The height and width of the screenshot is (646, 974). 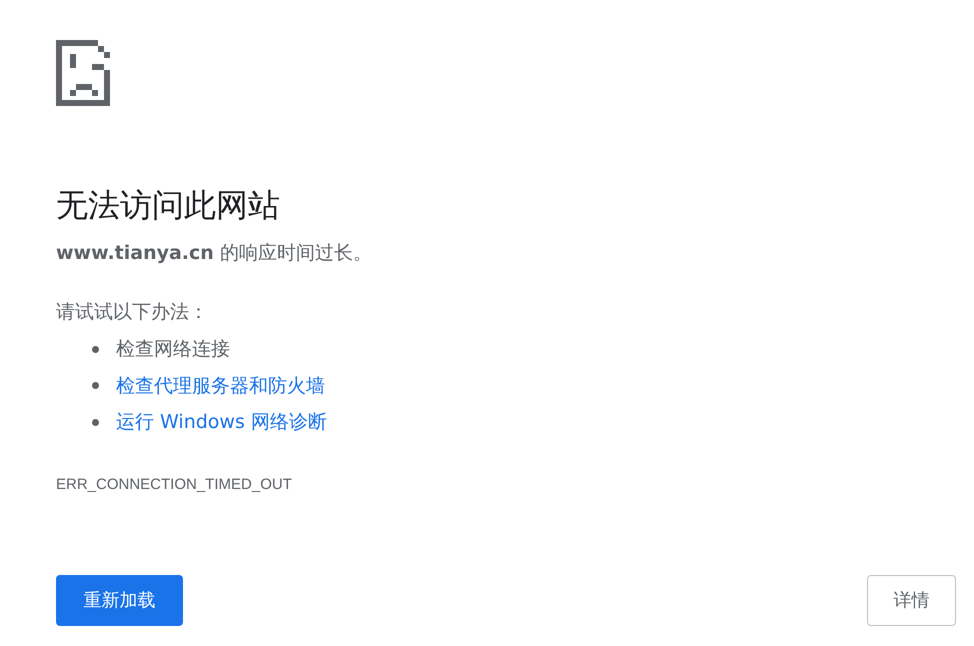 What do you see at coordinates (214, 253) in the screenshot?
I see `error-message: www.tianya.cn 的响应时间过长。` at bounding box center [214, 253].